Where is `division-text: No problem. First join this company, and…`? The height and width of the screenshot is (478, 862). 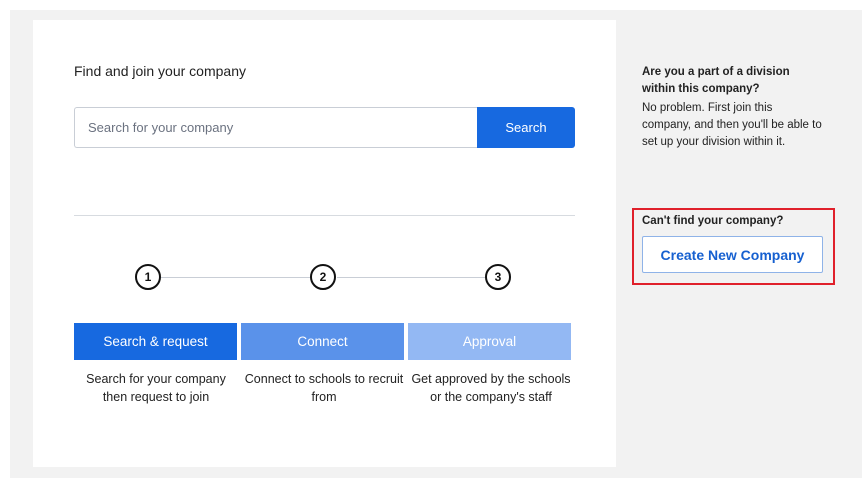
division-text: No problem. First join this company, and… is located at coordinates (732, 125).